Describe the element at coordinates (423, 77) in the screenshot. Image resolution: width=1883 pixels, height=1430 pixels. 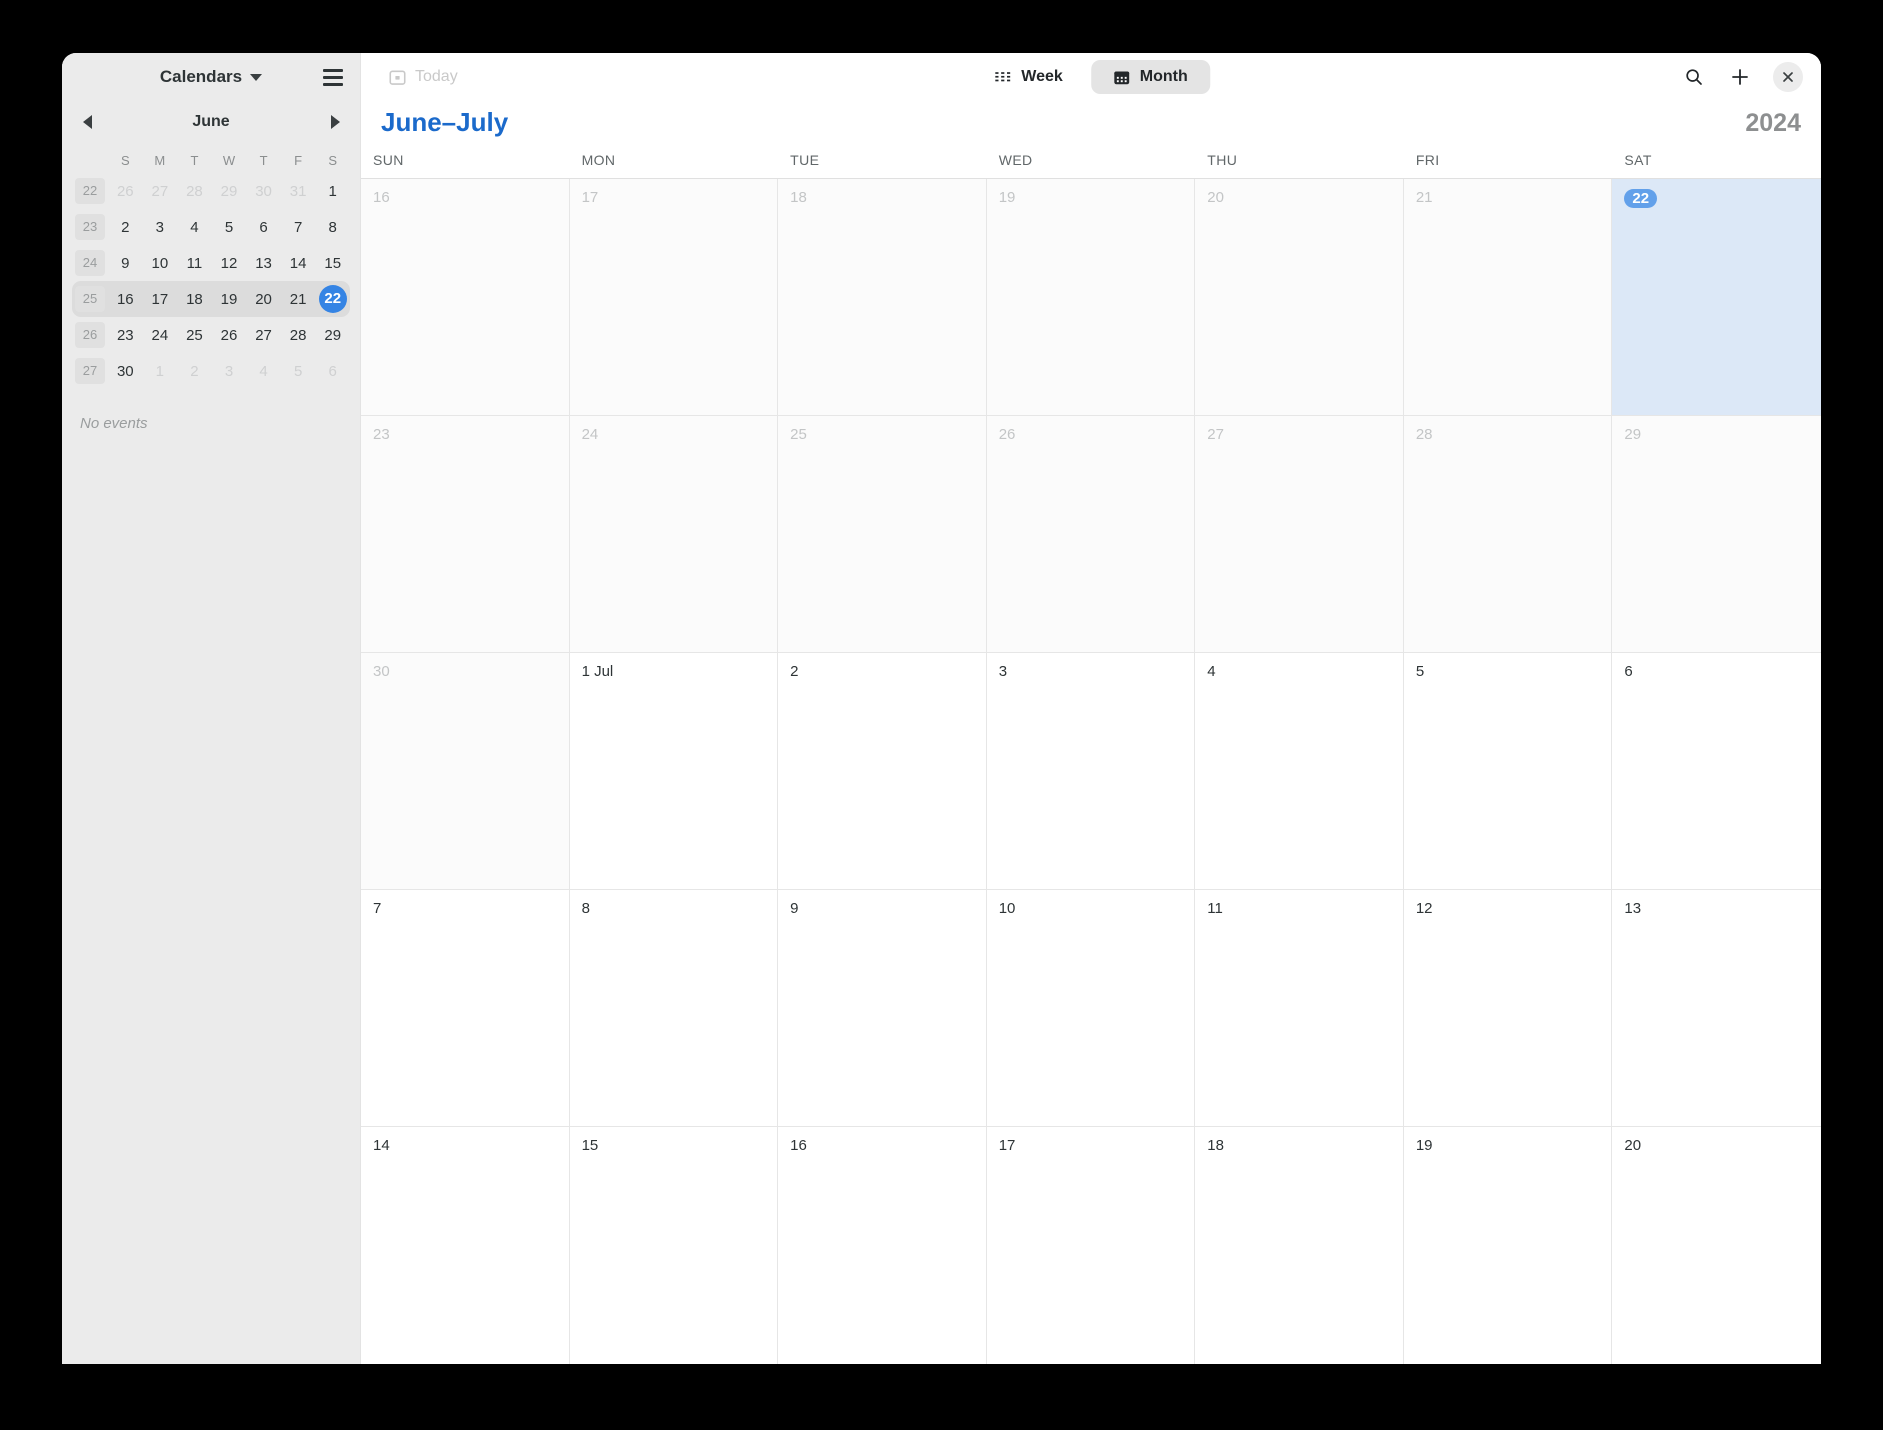
I see `today-button: Today` at that location.